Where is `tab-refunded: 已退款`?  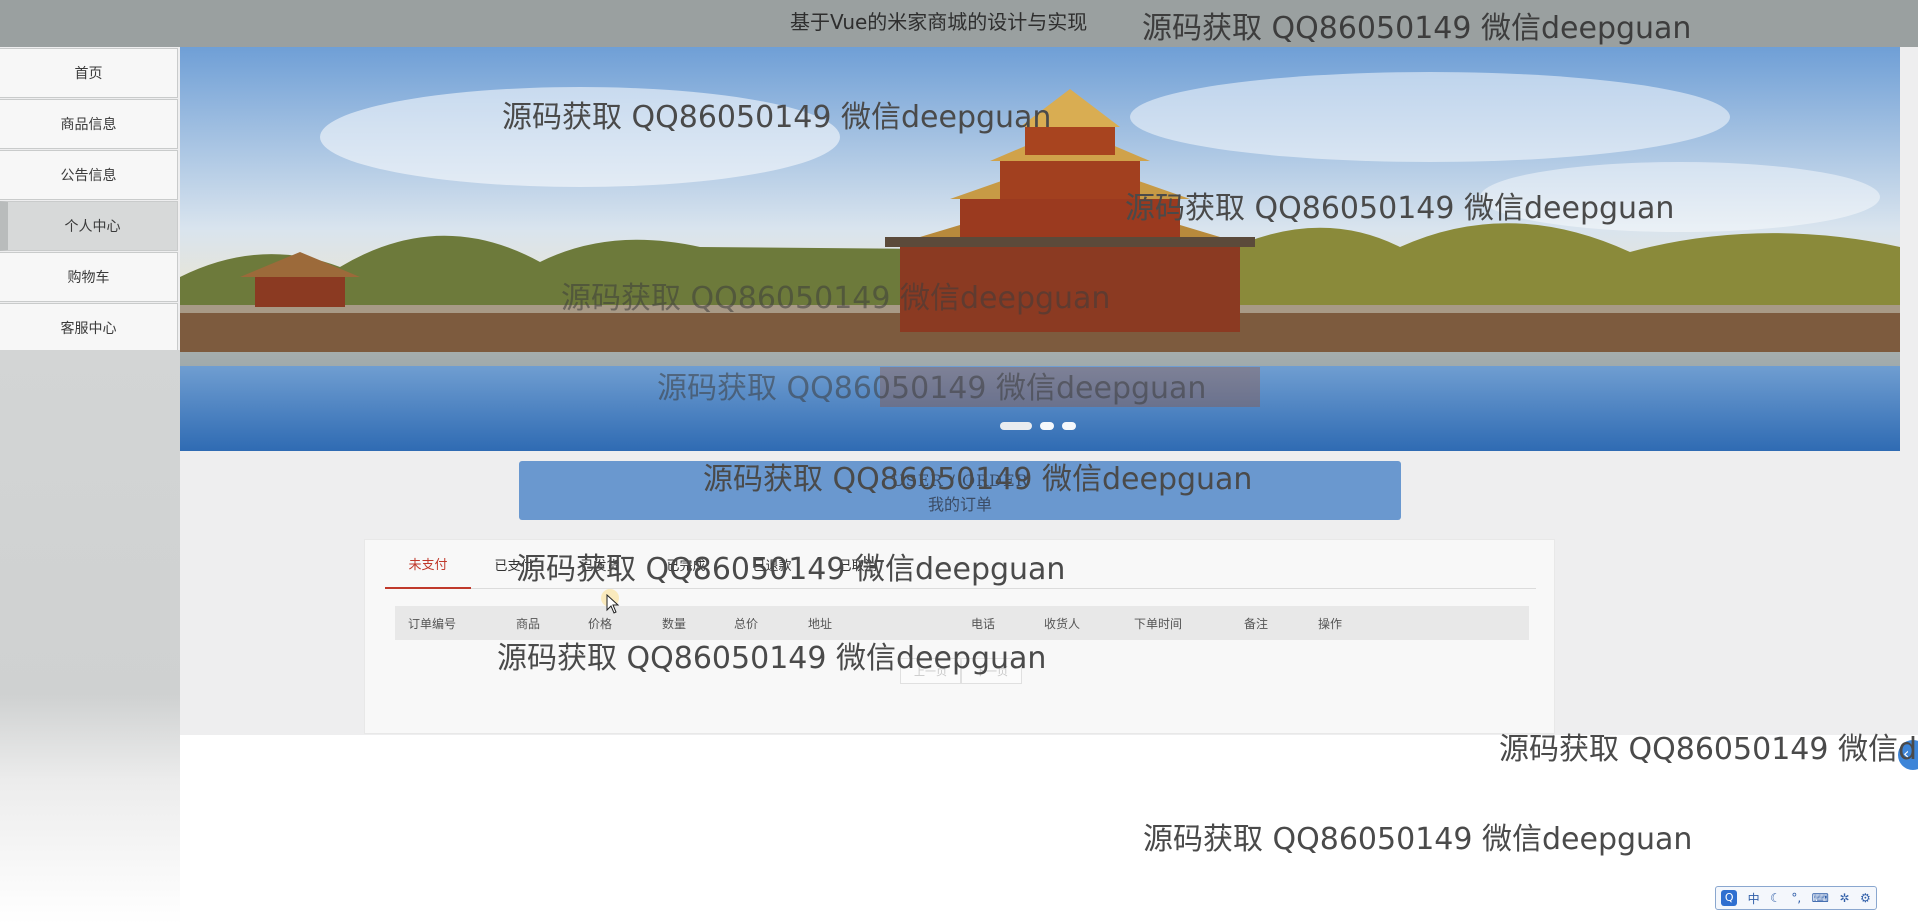
tab-refunded: 已退款 is located at coordinates (772, 564).